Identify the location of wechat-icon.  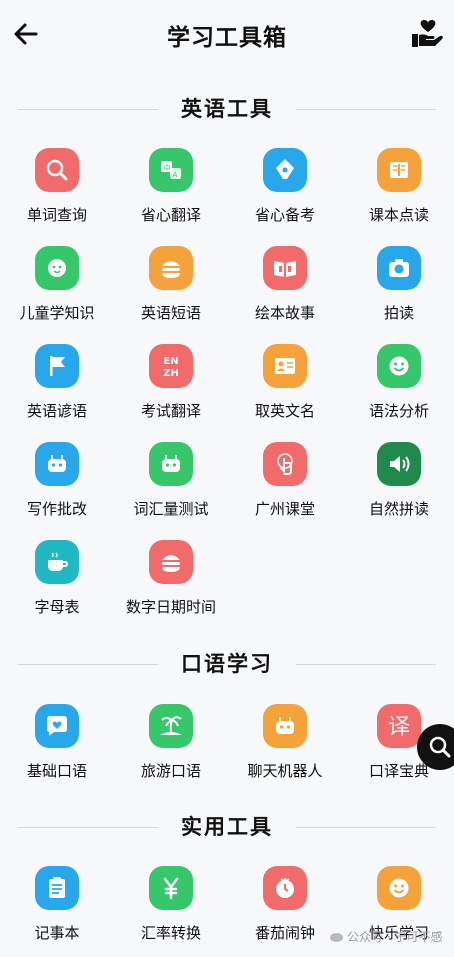
(336, 937).